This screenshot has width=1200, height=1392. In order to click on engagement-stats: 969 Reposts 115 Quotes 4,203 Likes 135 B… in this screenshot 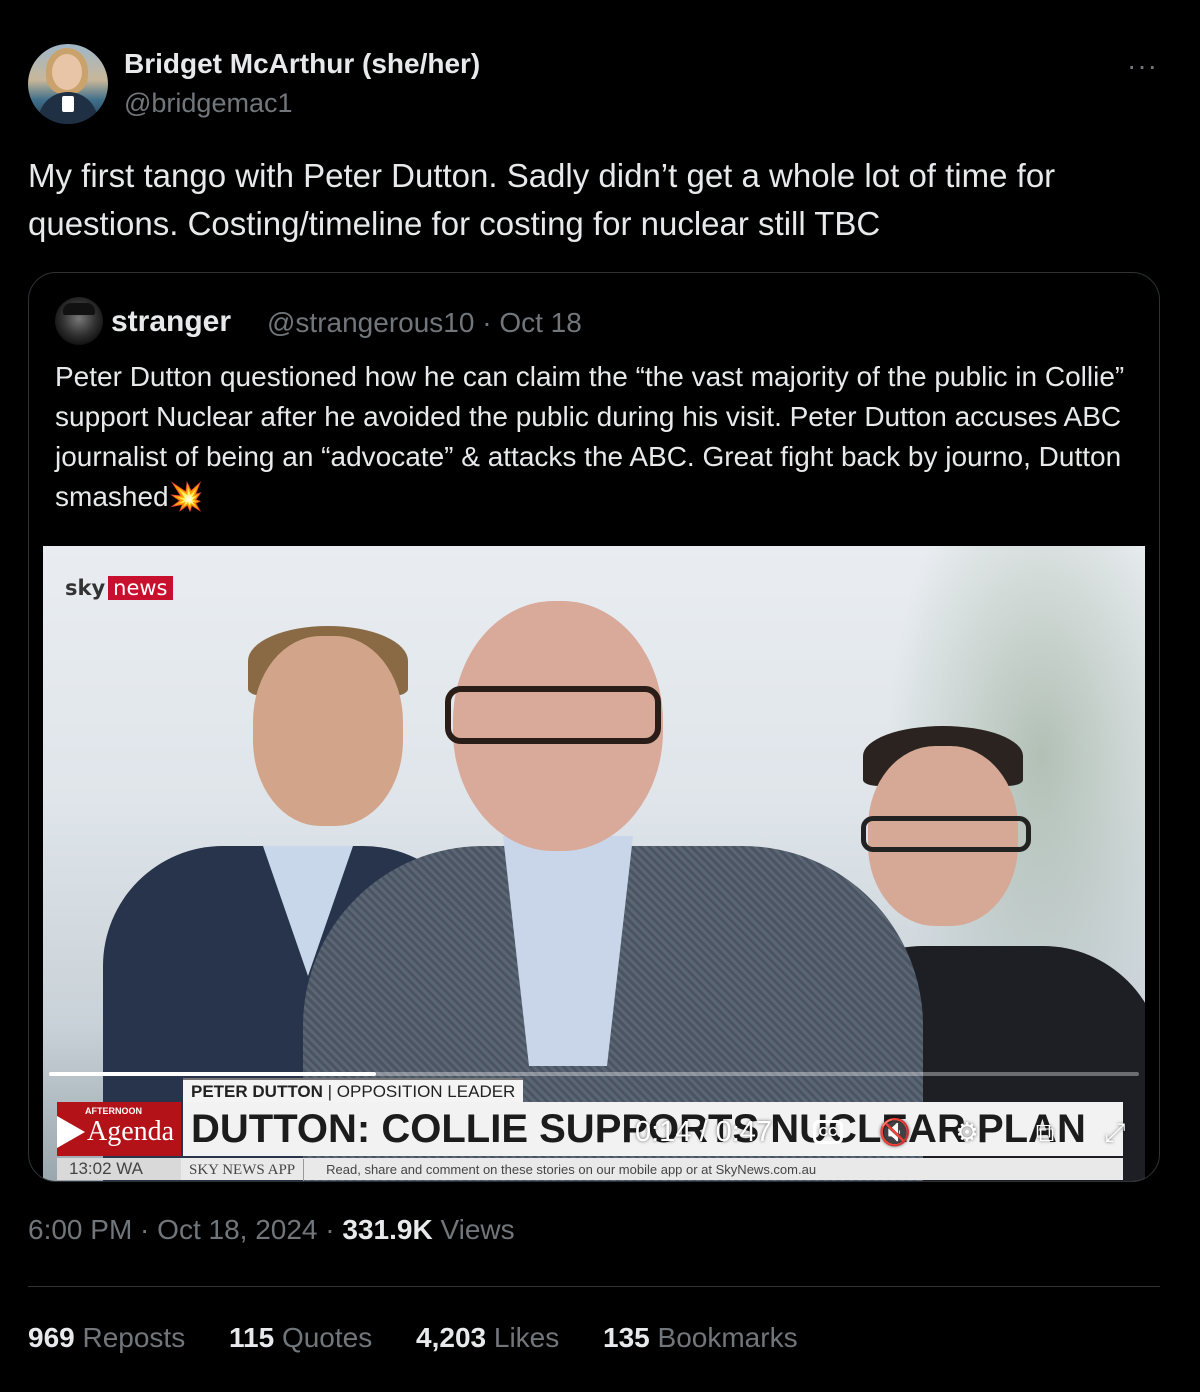, I will do `click(431, 1338)`.